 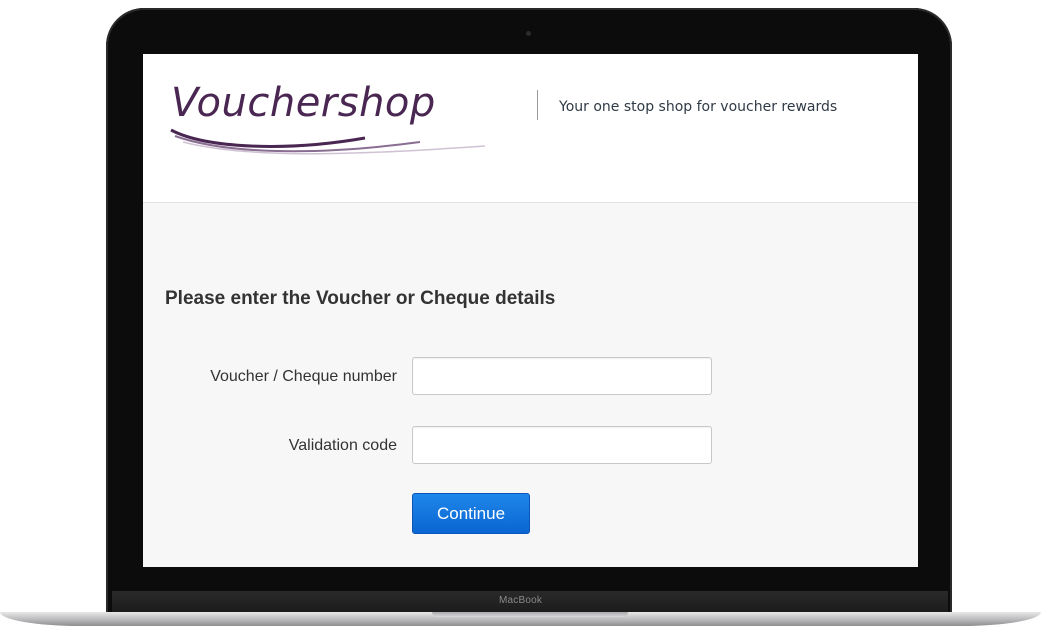 I want to click on header-divider, so click(x=537, y=105).